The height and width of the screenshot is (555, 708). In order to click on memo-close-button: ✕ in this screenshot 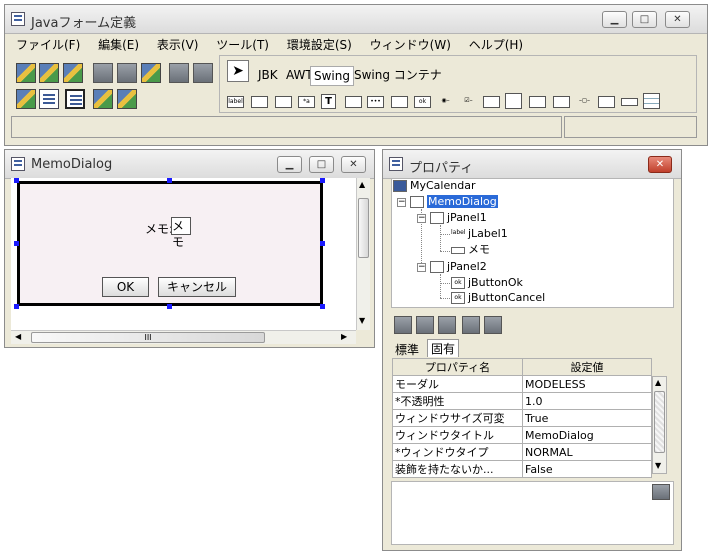, I will do `click(353, 164)`.